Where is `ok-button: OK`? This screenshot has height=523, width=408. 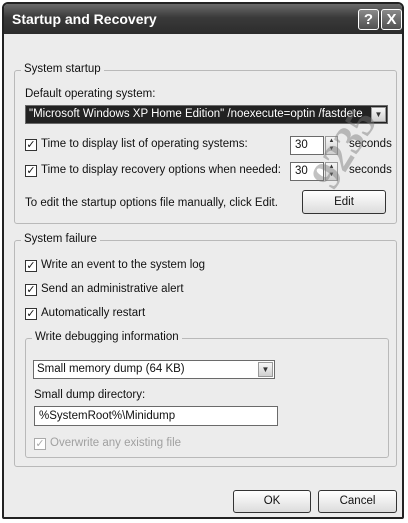
ok-button: OK is located at coordinates (272, 501).